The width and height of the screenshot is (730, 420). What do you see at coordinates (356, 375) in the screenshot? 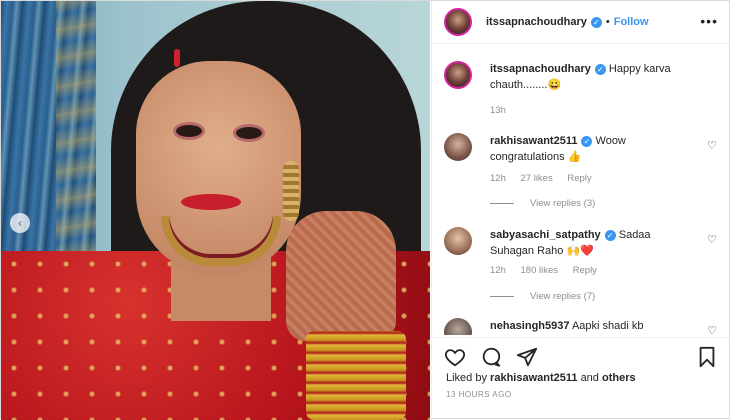
I see `bangles` at bounding box center [356, 375].